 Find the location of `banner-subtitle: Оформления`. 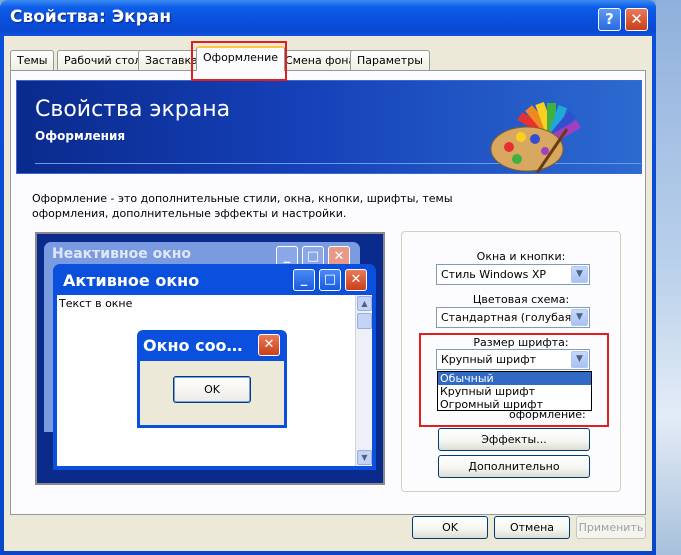

banner-subtitle: Оформления is located at coordinates (80, 136).